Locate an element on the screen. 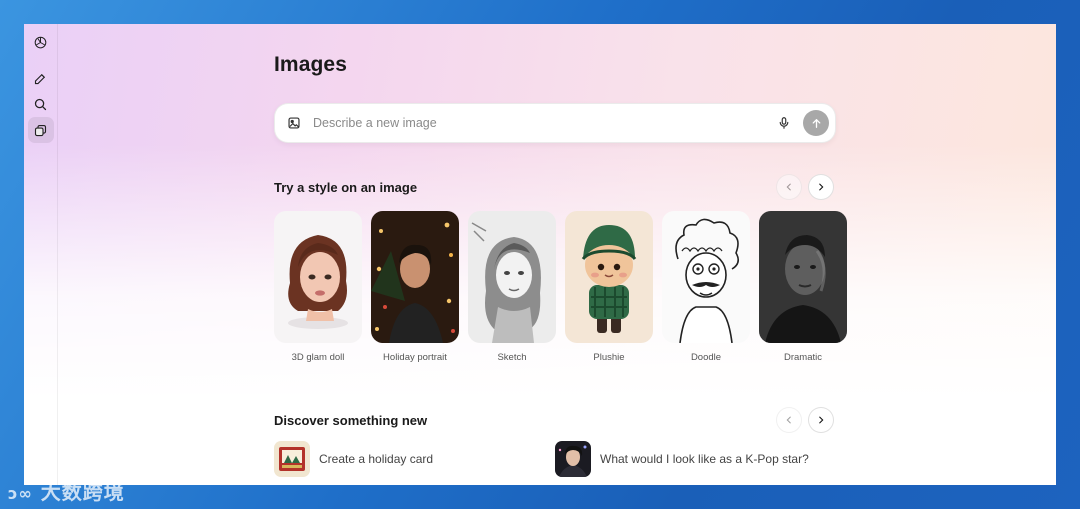 The height and width of the screenshot is (509, 1080). style-card-sketch: Sketch is located at coordinates (512, 287).